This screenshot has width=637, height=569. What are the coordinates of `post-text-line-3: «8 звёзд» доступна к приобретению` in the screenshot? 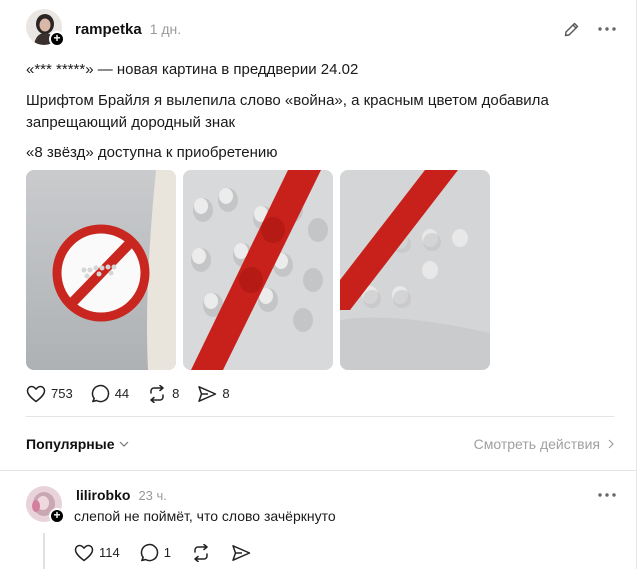 It's located at (152, 152).